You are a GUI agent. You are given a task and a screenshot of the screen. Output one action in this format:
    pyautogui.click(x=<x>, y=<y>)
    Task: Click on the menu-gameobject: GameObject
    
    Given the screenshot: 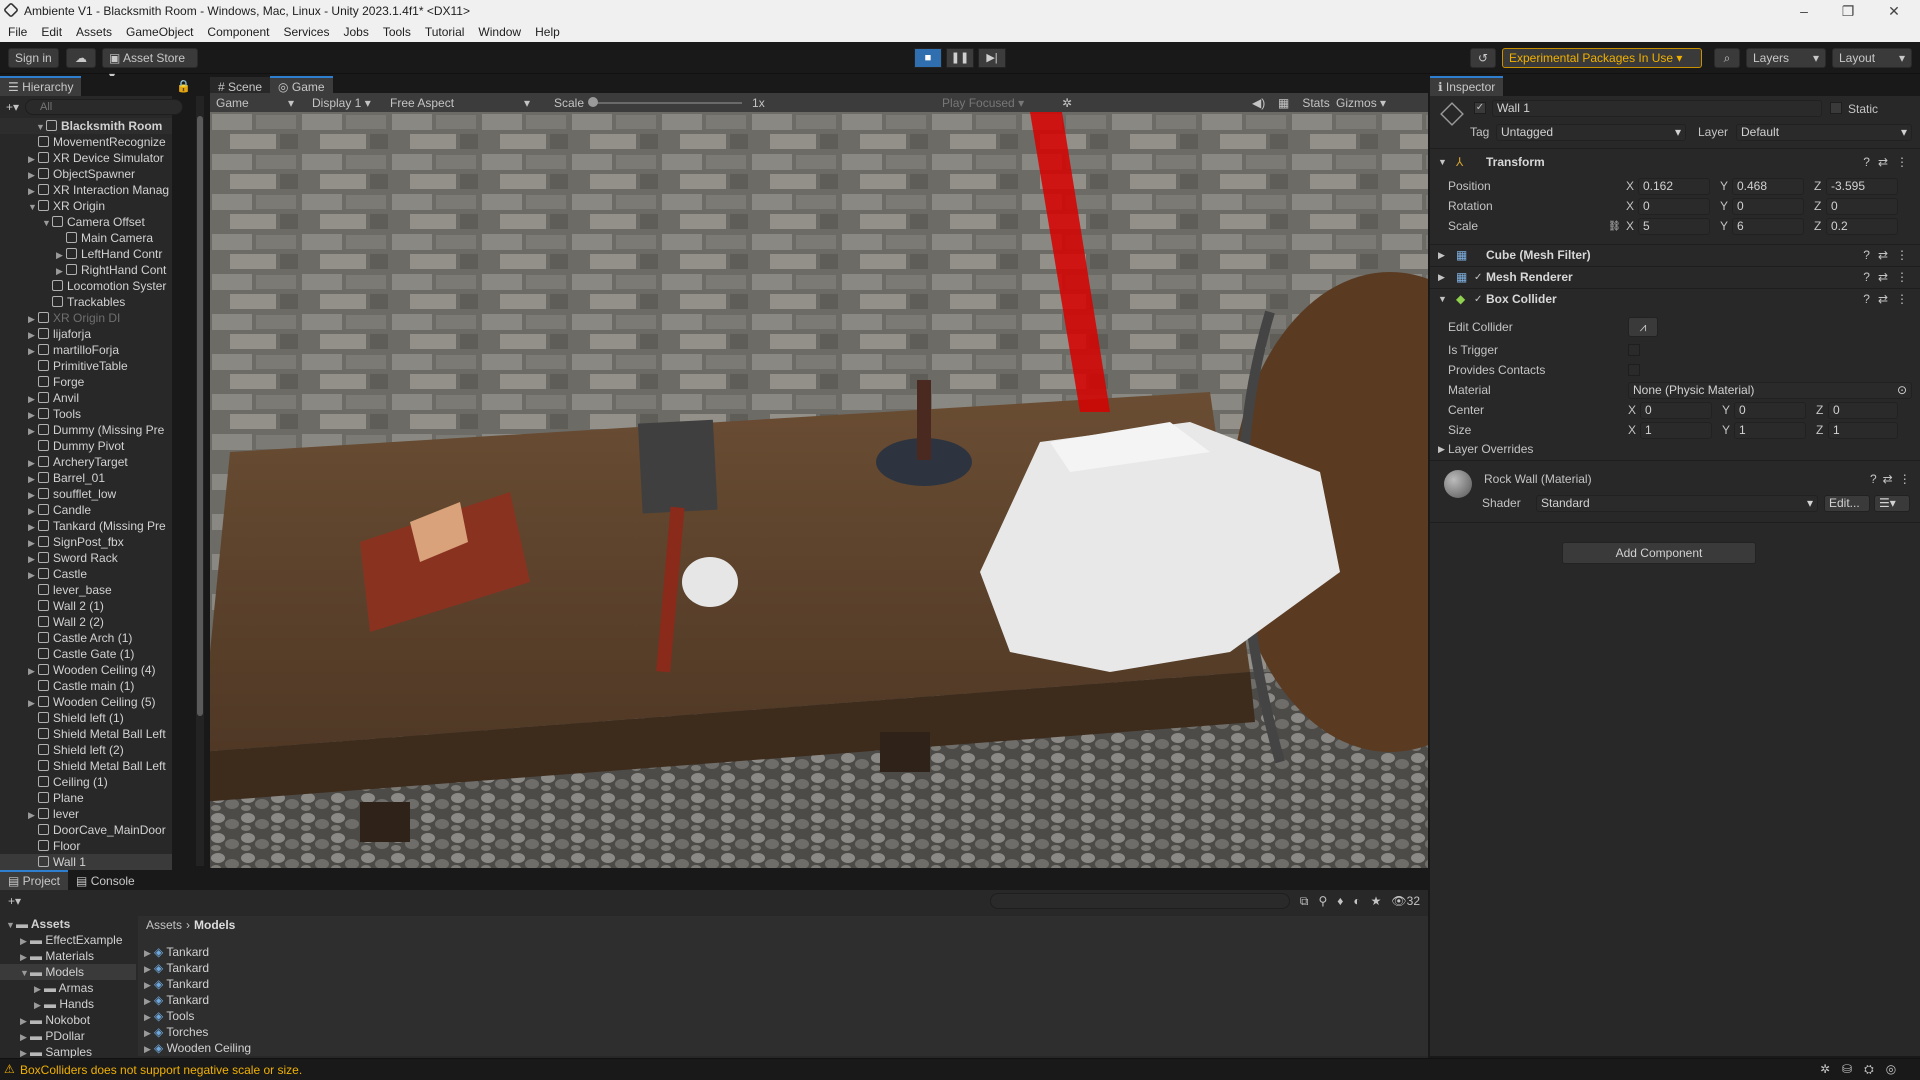 What is the action you would take?
    pyautogui.click(x=158, y=30)
    